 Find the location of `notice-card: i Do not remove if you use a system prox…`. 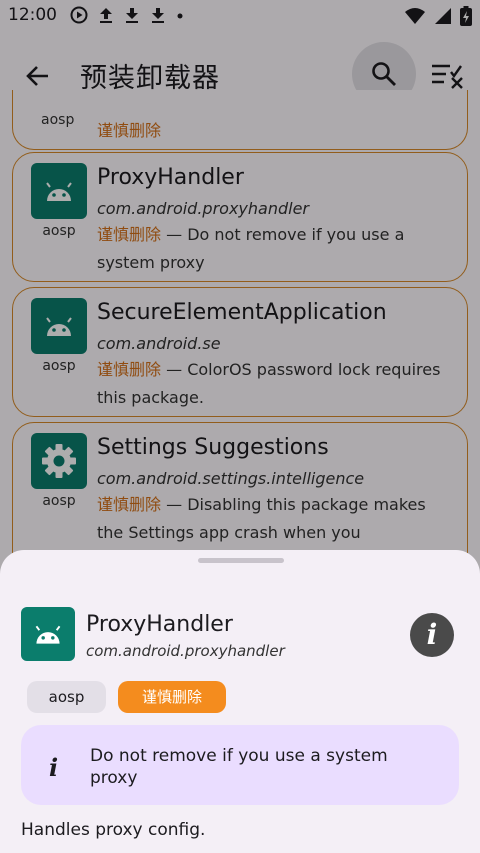

notice-card: i Do not remove if you use a system prox… is located at coordinates (240, 765).